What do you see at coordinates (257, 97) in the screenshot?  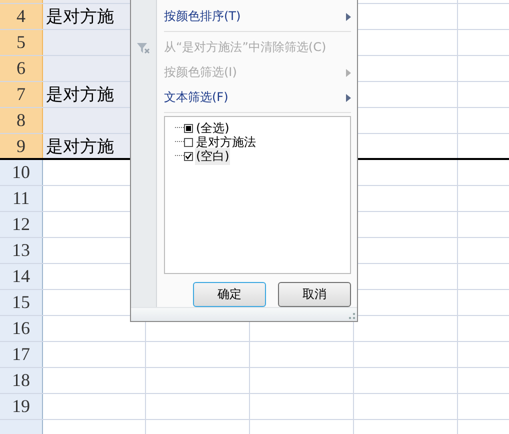 I see `menu-item: 文本筛选(F)` at bounding box center [257, 97].